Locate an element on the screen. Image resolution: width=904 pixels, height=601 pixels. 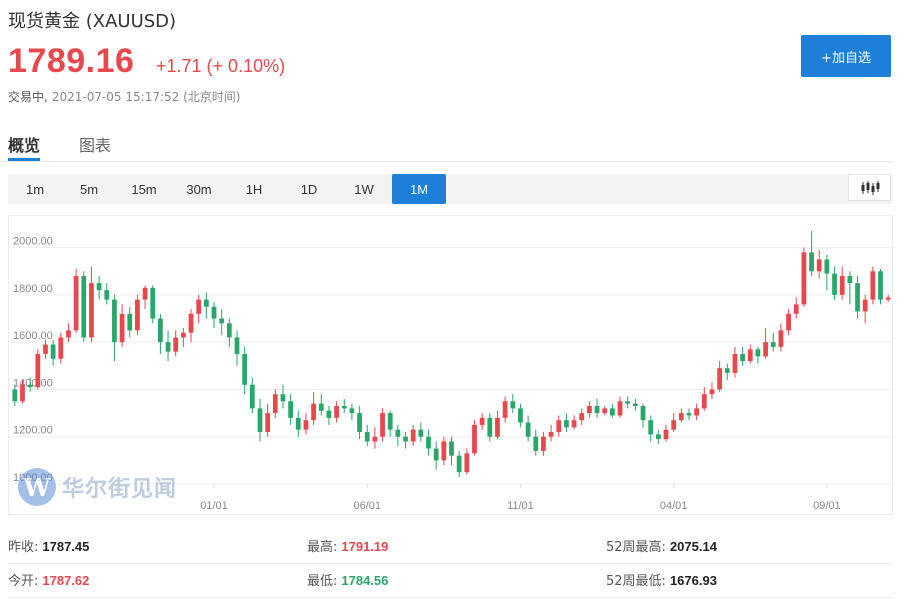
period-1d: 1D is located at coordinates (309, 189).